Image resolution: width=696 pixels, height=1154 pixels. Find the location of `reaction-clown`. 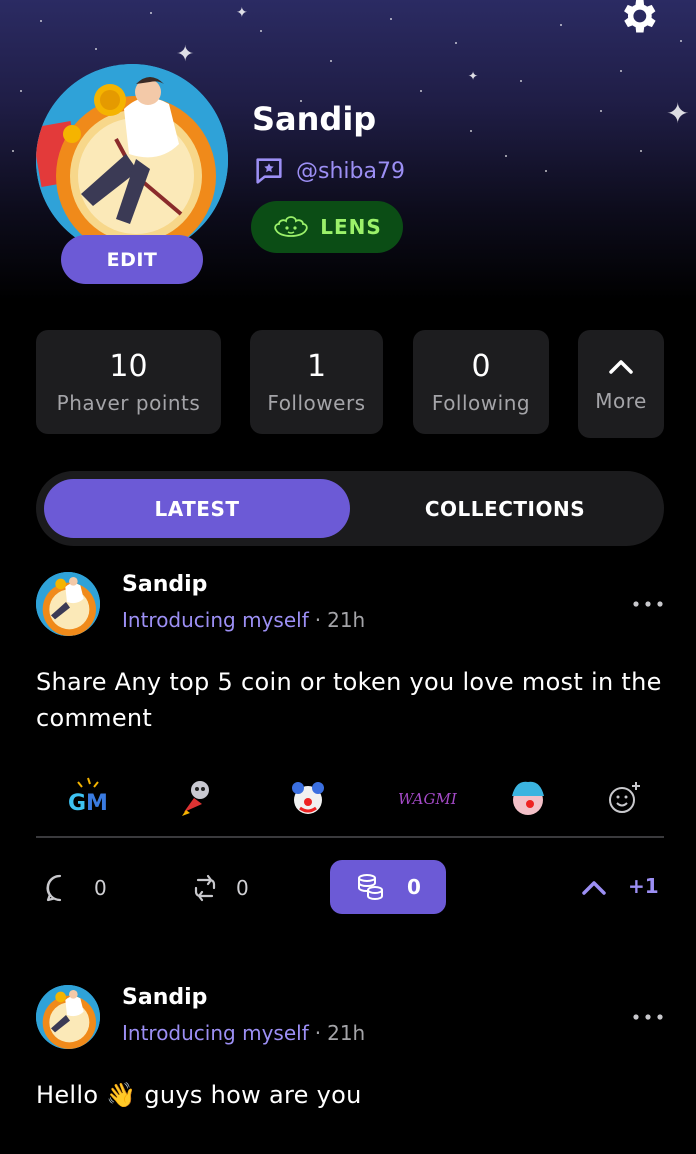

reaction-clown is located at coordinates (308, 798).